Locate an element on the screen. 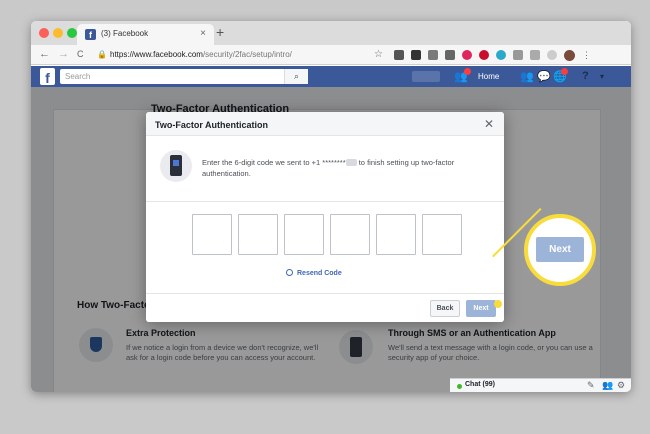 This screenshot has width=650, height=434. gmail-icon is located at coordinates (518, 55).